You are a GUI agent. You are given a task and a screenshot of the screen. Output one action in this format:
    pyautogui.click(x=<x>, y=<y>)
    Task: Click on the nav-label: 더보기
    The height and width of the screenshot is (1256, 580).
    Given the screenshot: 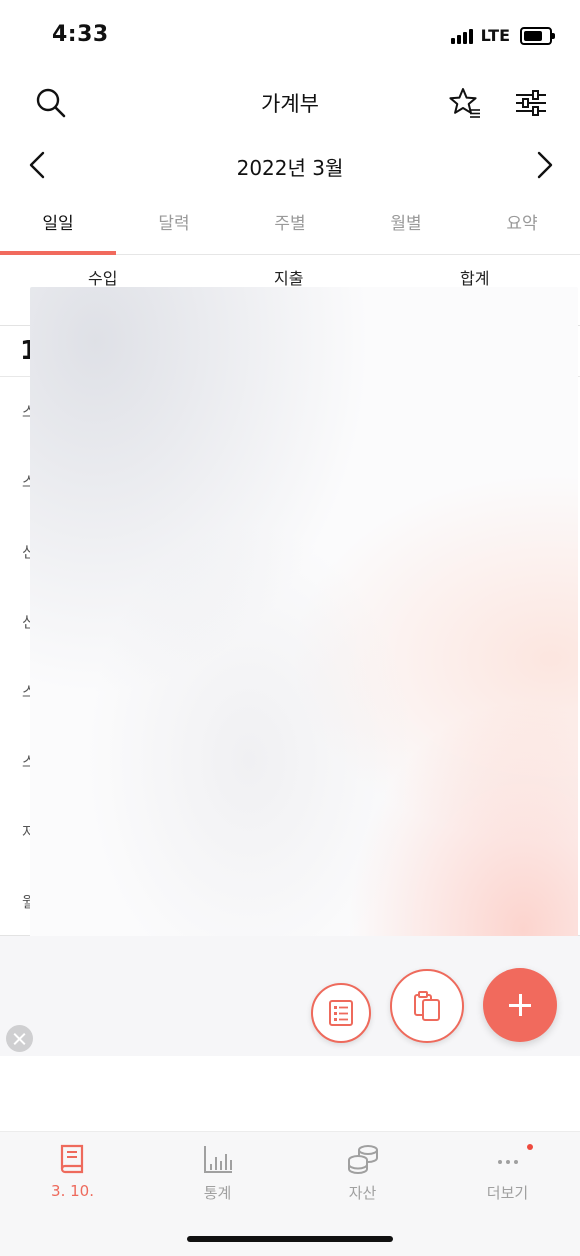 What is the action you would take?
    pyautogui.click(x=507, y=1193)
    